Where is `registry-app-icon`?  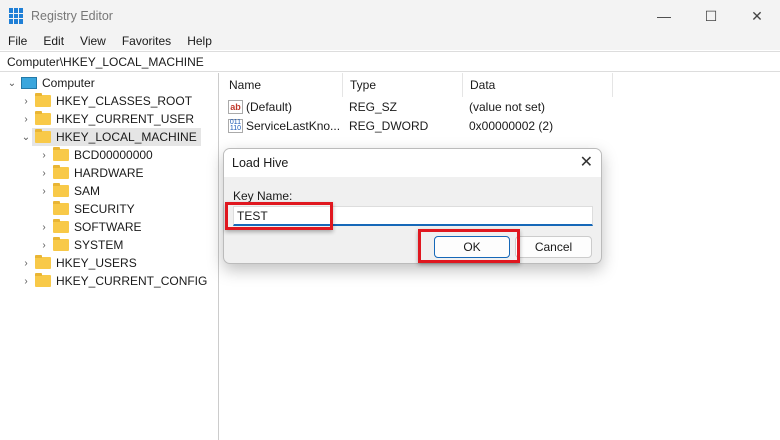 registry-app-icon is located at coordinates (17, 16).